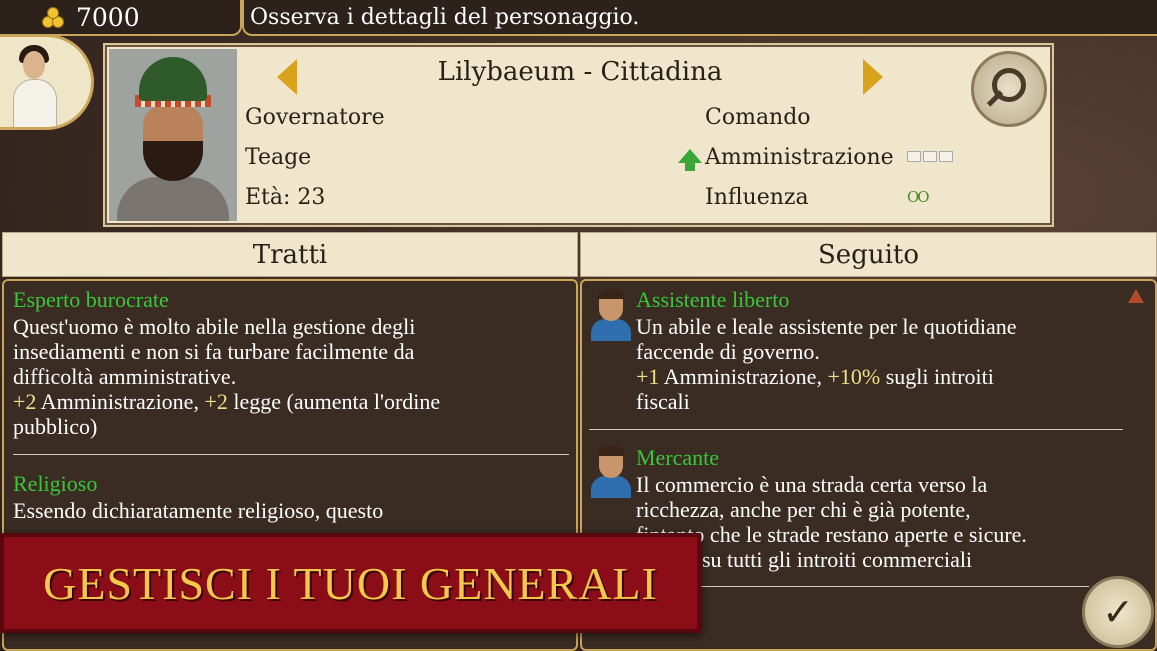 The width and height of the screenshot is (1157, 651). Describe the element at coordinates (690, 160) in the screenshot. I see `stat-increase-arrow-icon` at that location.